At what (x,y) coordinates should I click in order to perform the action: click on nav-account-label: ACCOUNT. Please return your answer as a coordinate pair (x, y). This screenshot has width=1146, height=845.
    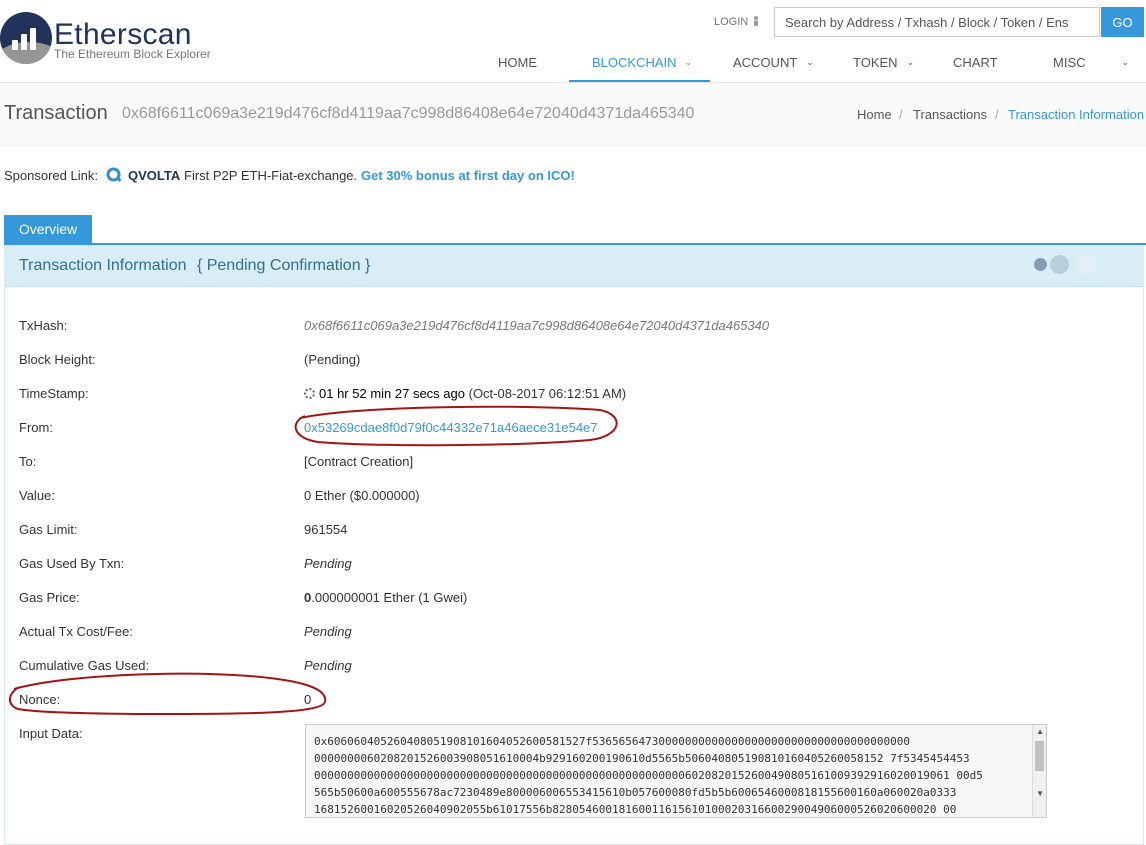
    Looking at the image, I should click on (765, 62).